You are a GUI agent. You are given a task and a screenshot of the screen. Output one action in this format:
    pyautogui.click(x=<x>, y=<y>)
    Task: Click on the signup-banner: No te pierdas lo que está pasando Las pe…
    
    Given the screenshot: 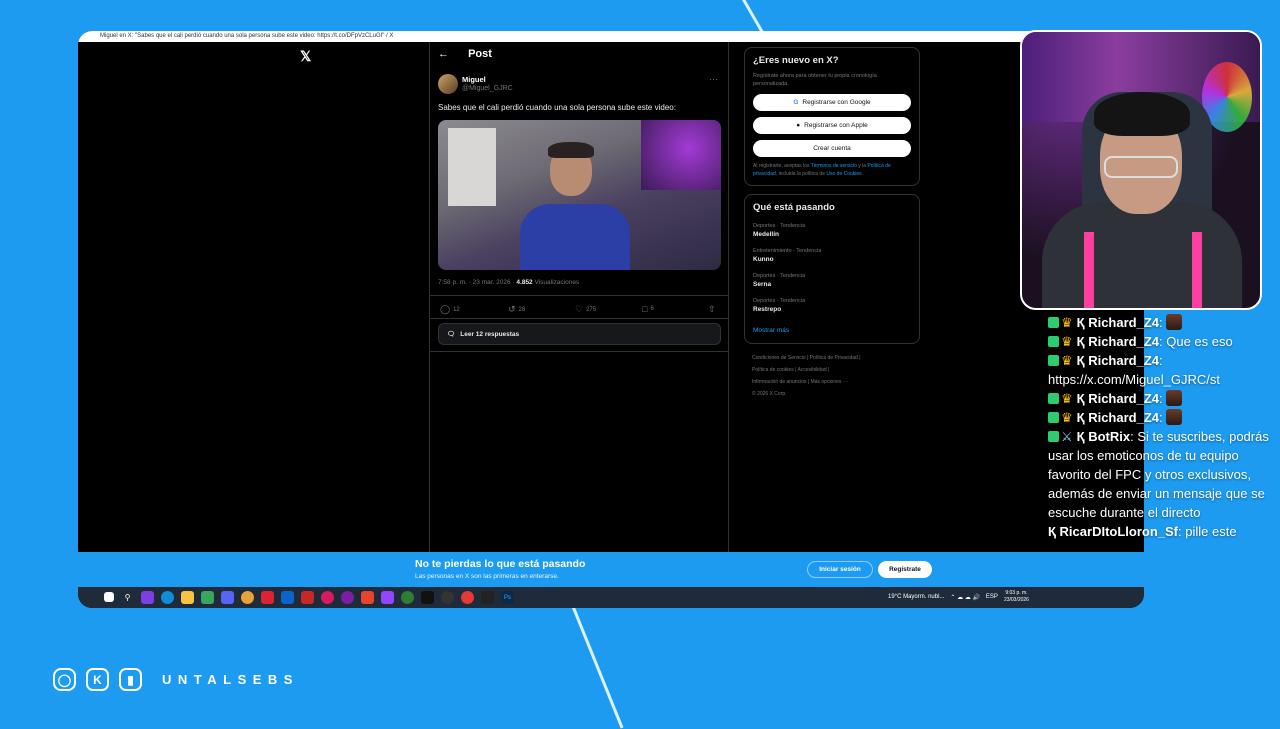 What is the action you would take?
    pyautogui.click(x=611, y=569)
    